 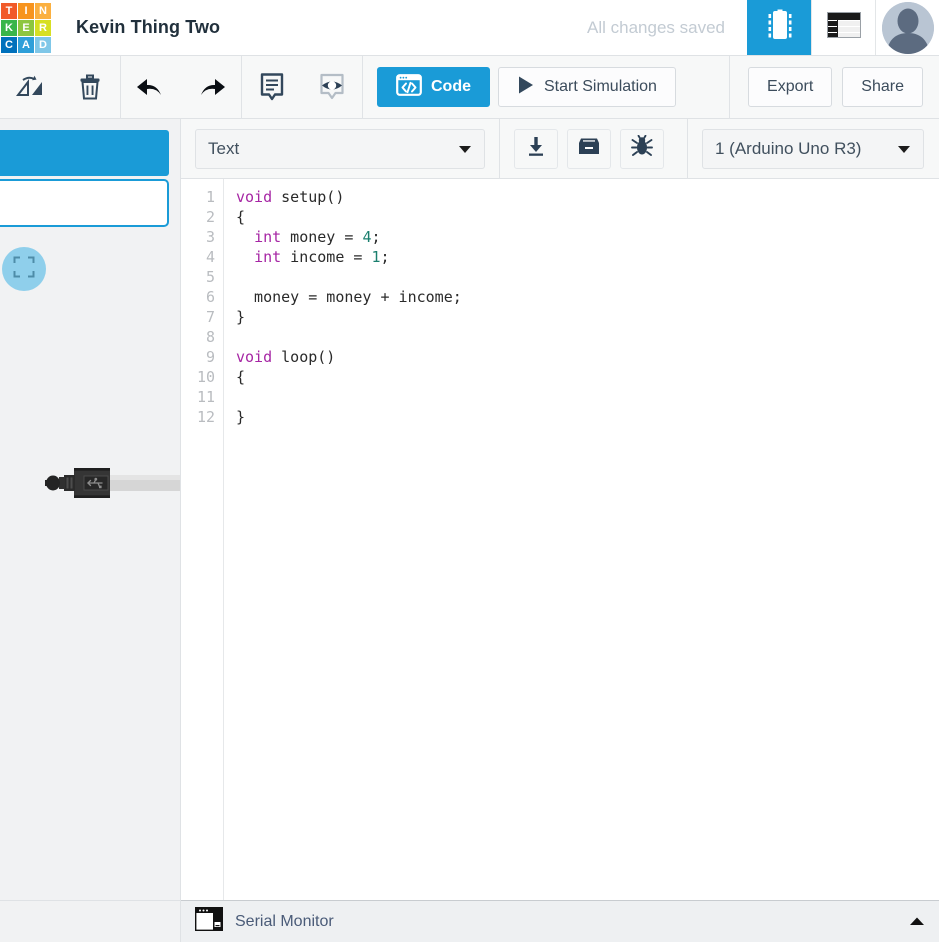 I want to click on redo-arrow-icon, so click(x=211, y=87).